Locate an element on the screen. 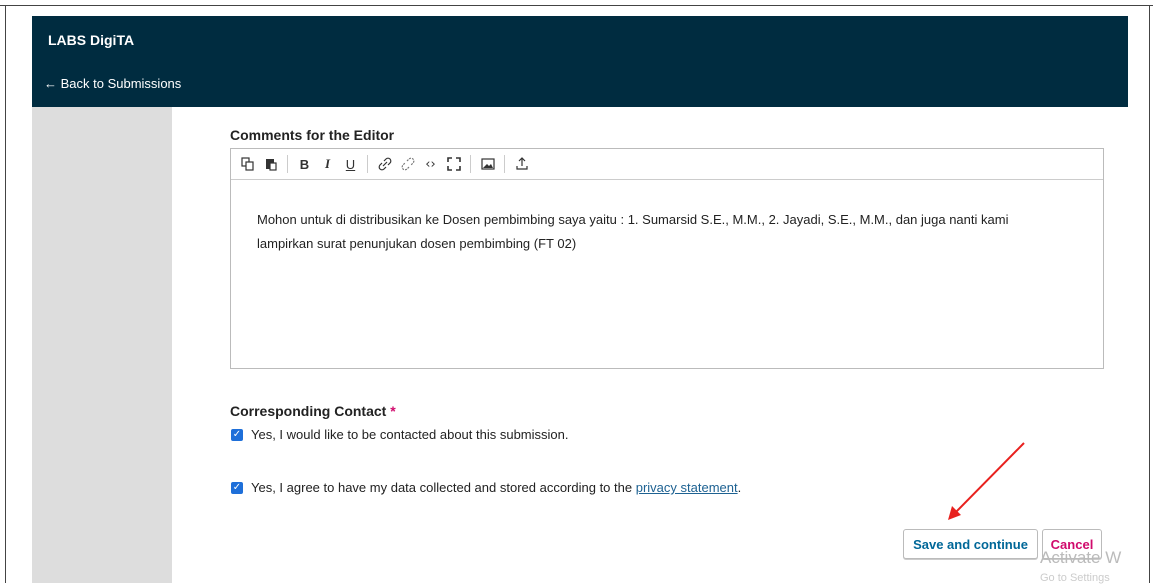  activation-watermark-subtext: Go to Settings is located at coordinates (1075, 578).